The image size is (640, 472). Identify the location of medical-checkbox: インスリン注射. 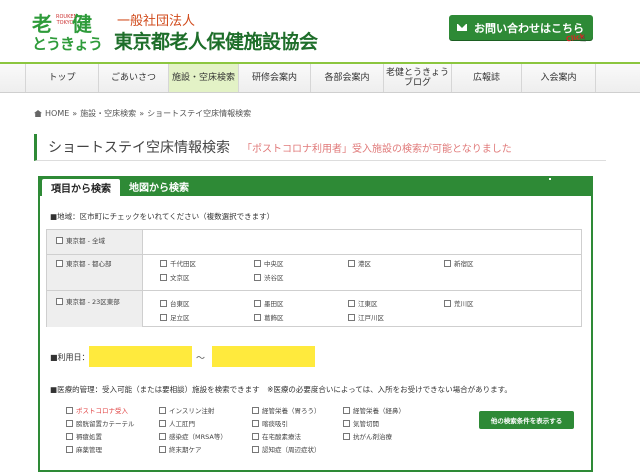
(186, 410).